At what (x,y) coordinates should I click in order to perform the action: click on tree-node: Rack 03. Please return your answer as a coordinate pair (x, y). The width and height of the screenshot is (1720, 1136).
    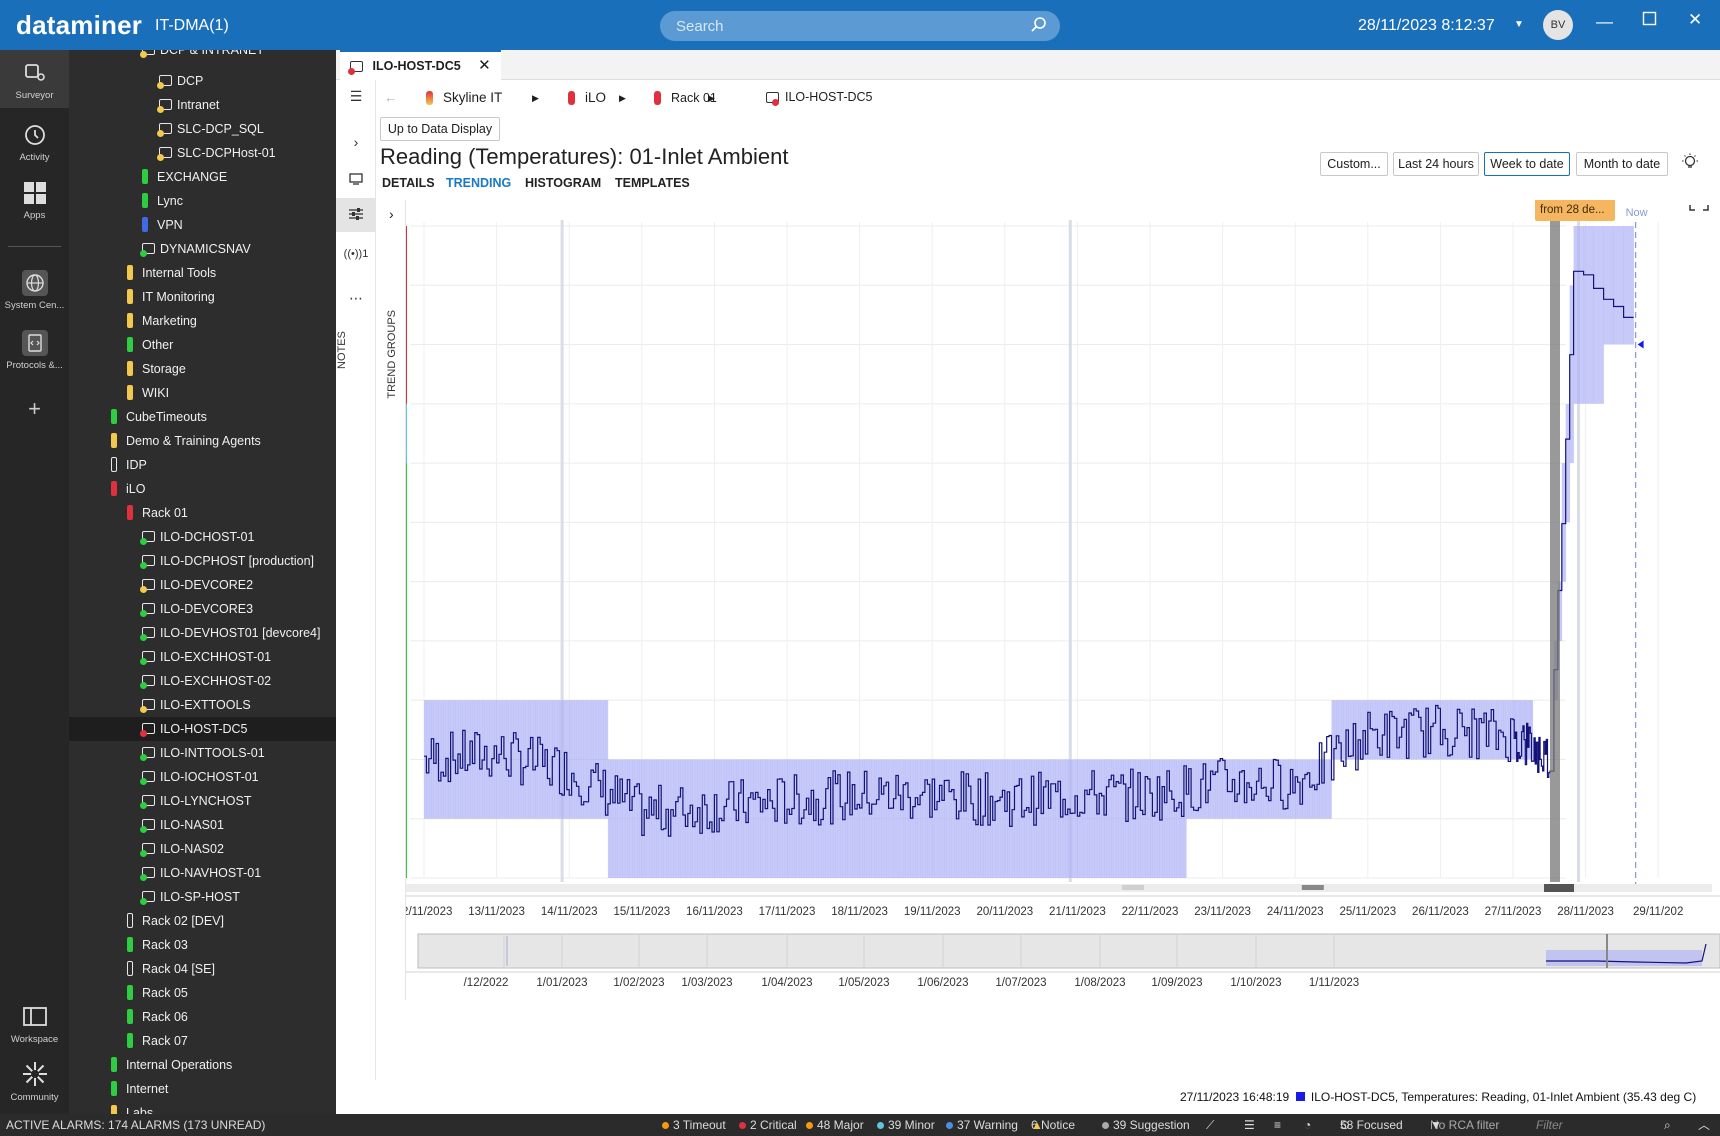
    Looking at the image, I should click on (202, 945).